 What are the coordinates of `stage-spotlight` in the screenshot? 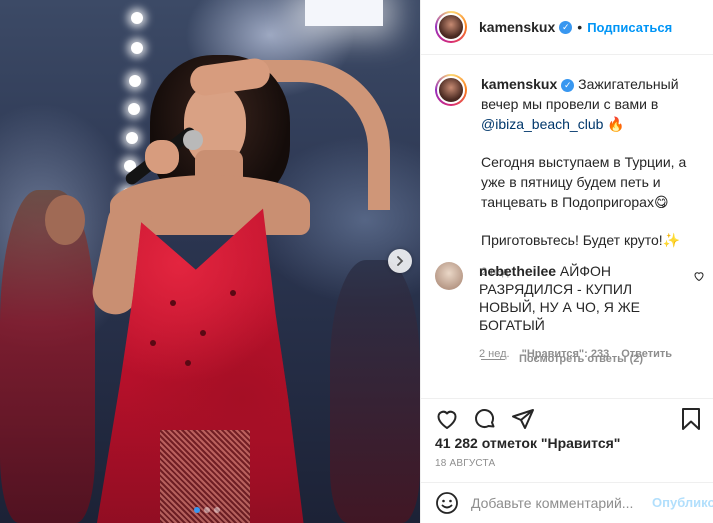 It's located at (344, 13).